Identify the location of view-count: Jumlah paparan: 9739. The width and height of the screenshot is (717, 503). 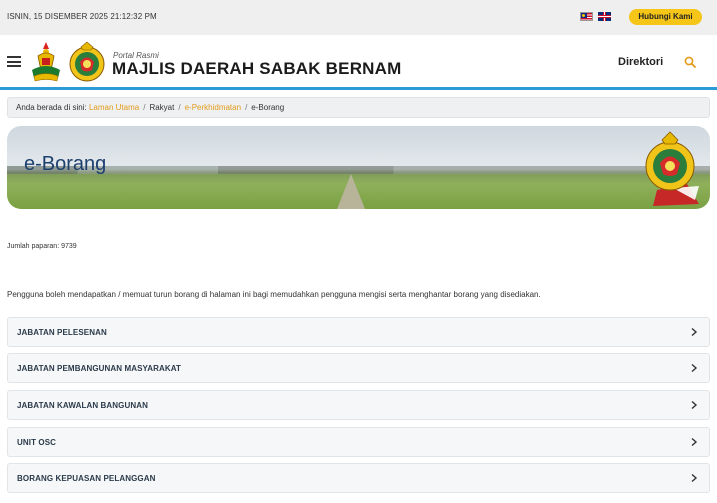
(42, 246).